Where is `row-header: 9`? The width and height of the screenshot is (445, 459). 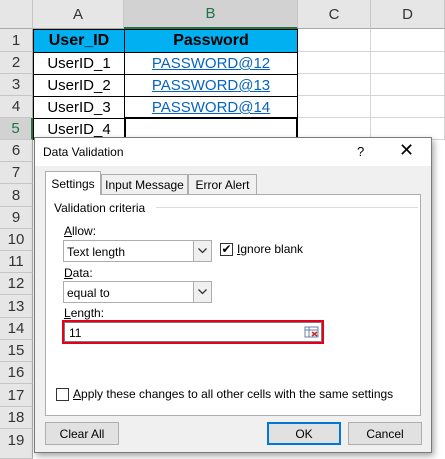
row-header: 9 is located at coordinates (16, 218).